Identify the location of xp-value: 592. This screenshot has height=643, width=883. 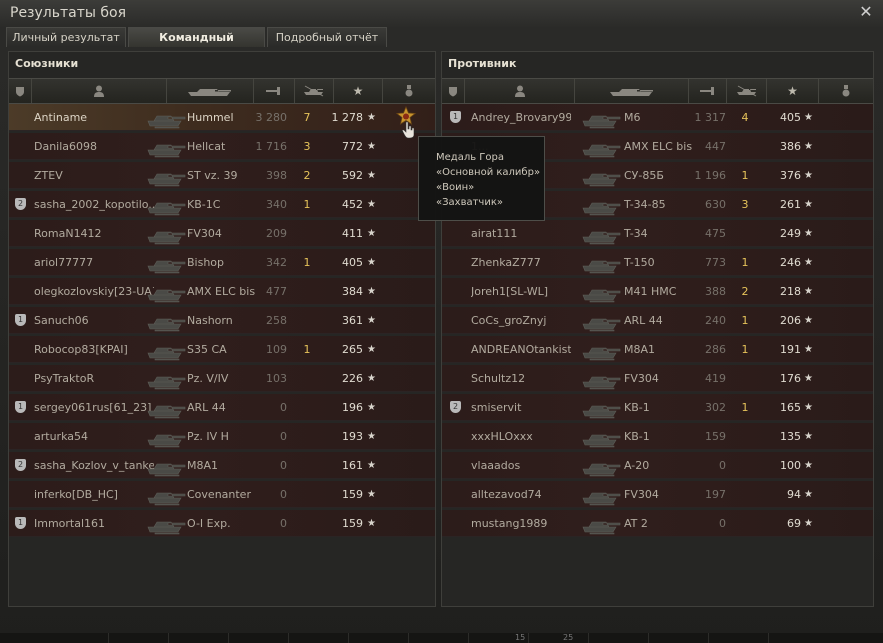
(352, 175).